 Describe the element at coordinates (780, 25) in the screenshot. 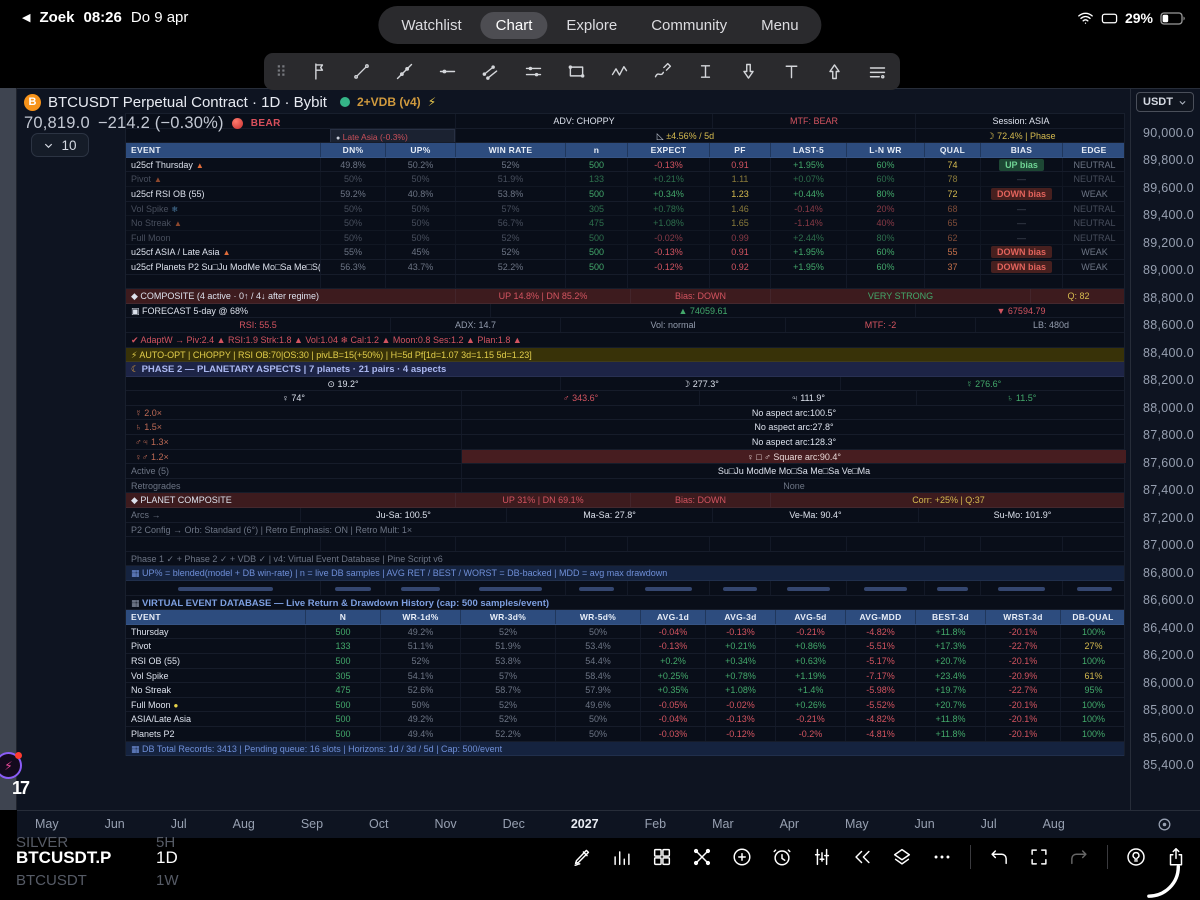

I see `tab-menu: Menu` at that location.